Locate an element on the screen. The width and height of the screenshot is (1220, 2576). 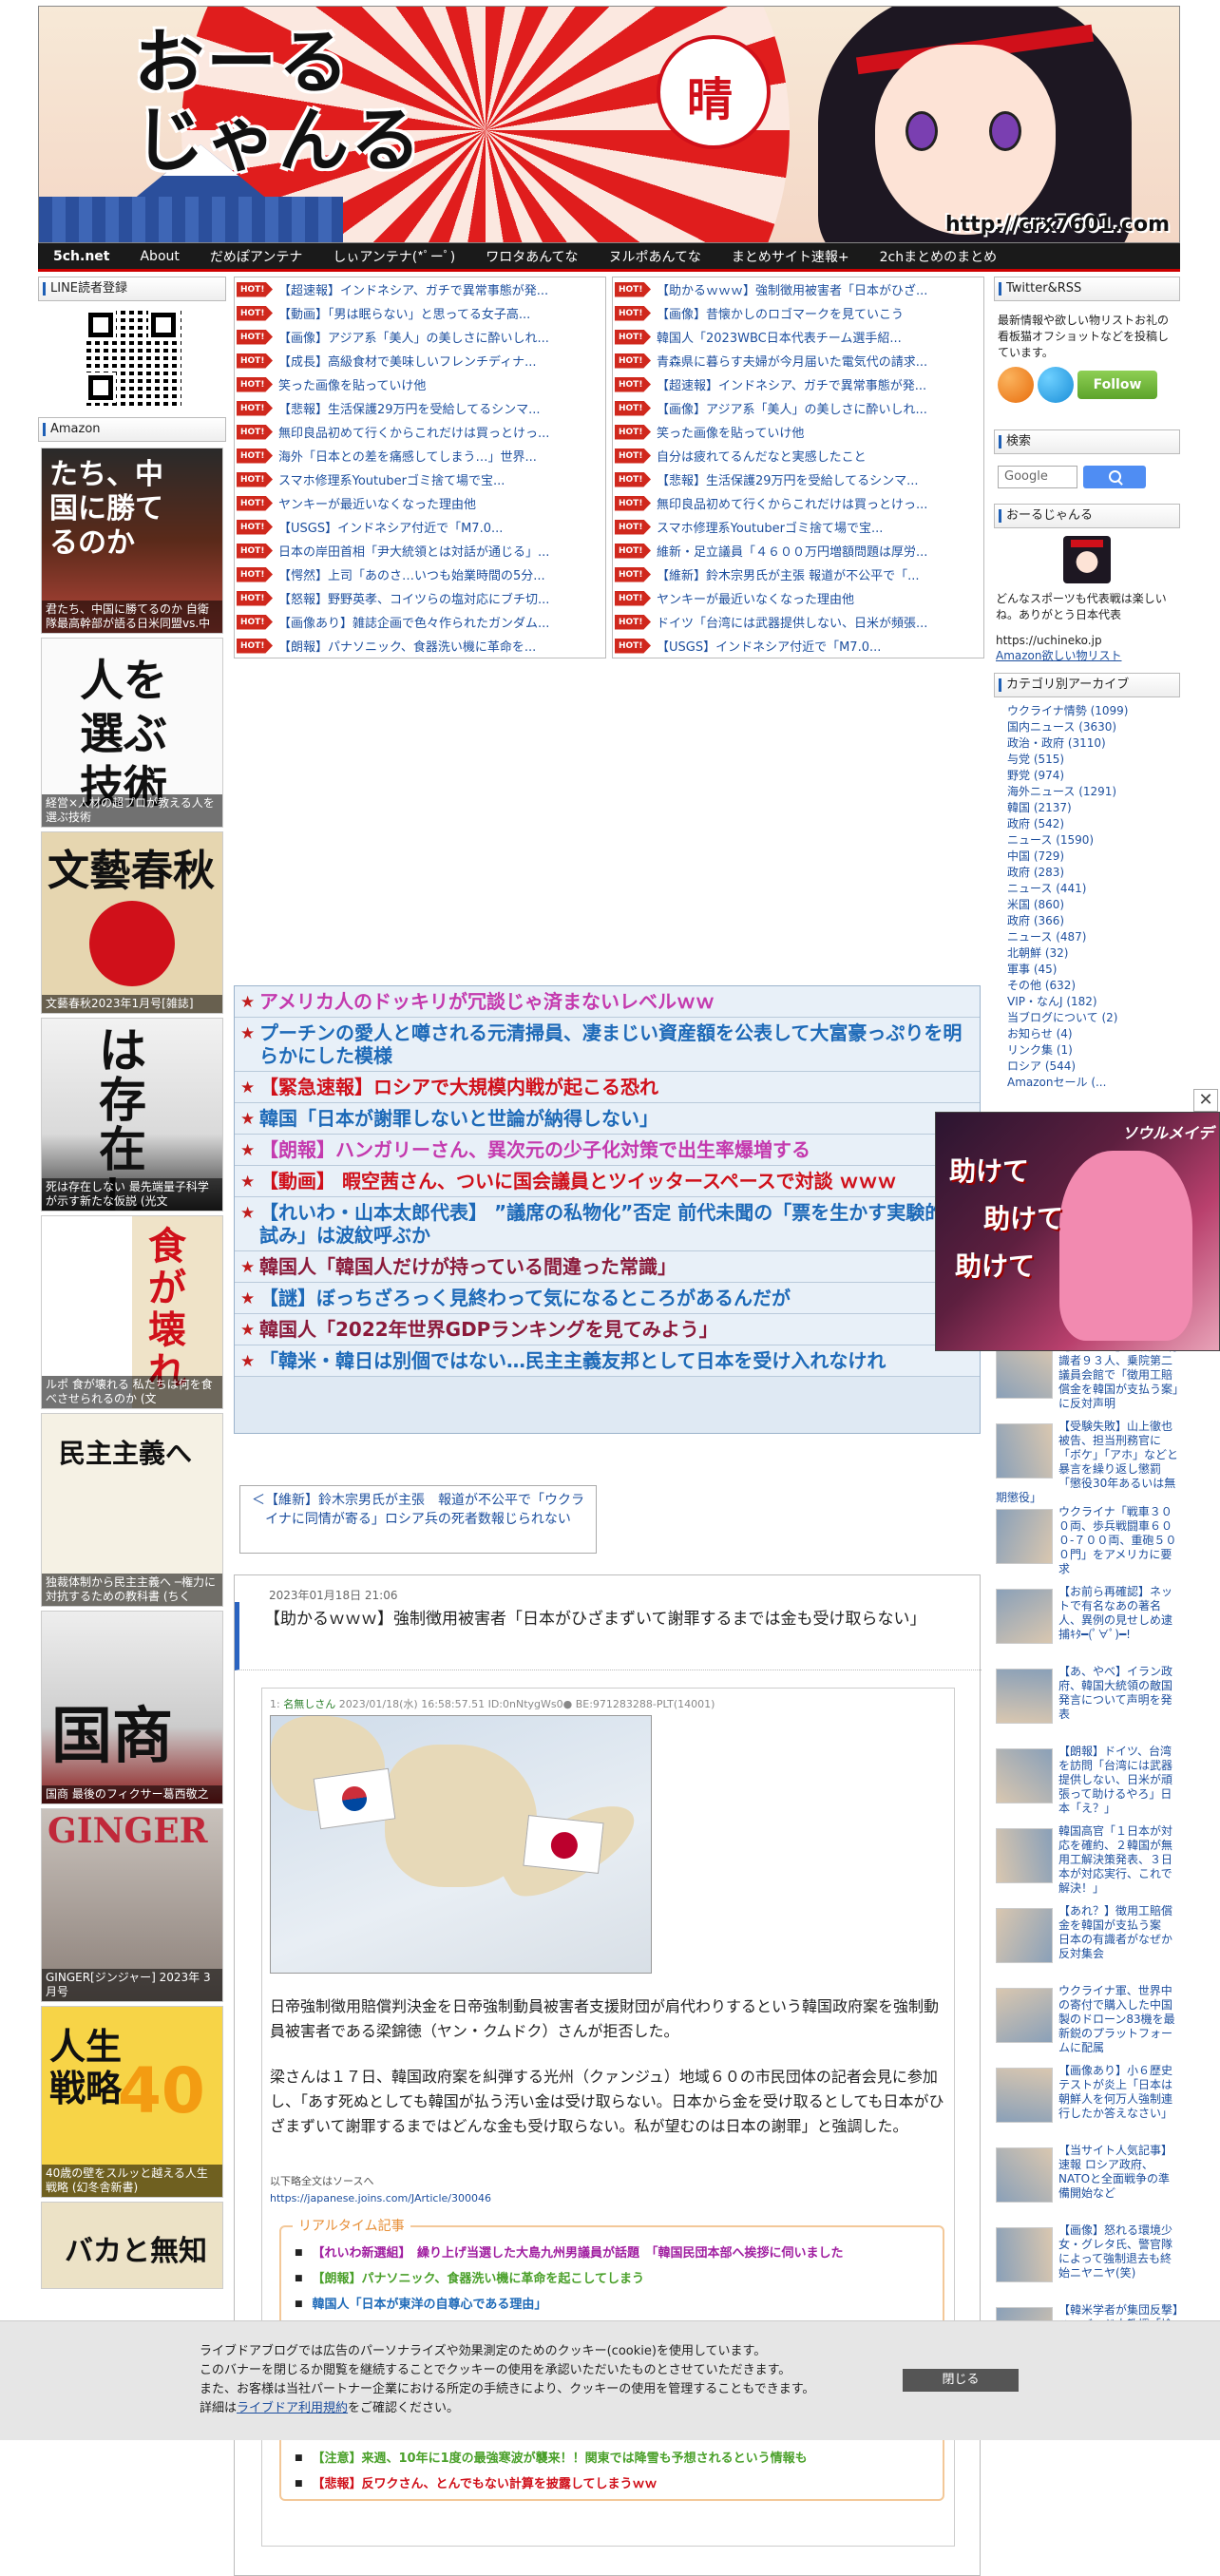
sidebar-news-item: 【画像】怒れる環境少女・グレタ氏、警官隊によって強制退去も終始ニヤニヤ(笑) is located at coordinates (1087, 2263).